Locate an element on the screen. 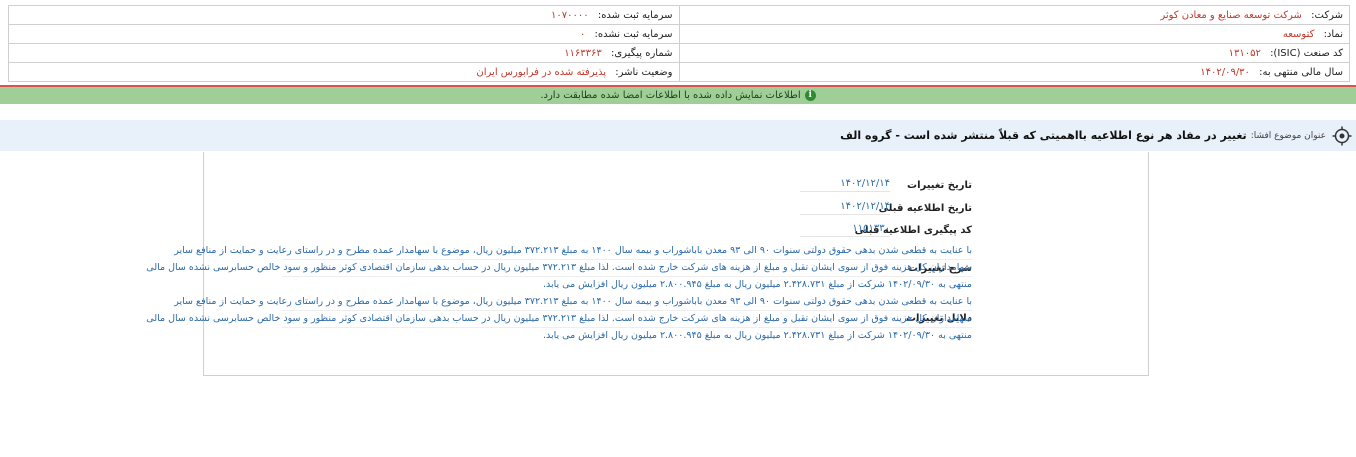 Image resolution: width=1356 pixels, height=457 pixels. unregistered-capital-cell: سرمایه ثبت نشده: ۰ is located at coordinates (344, 34).